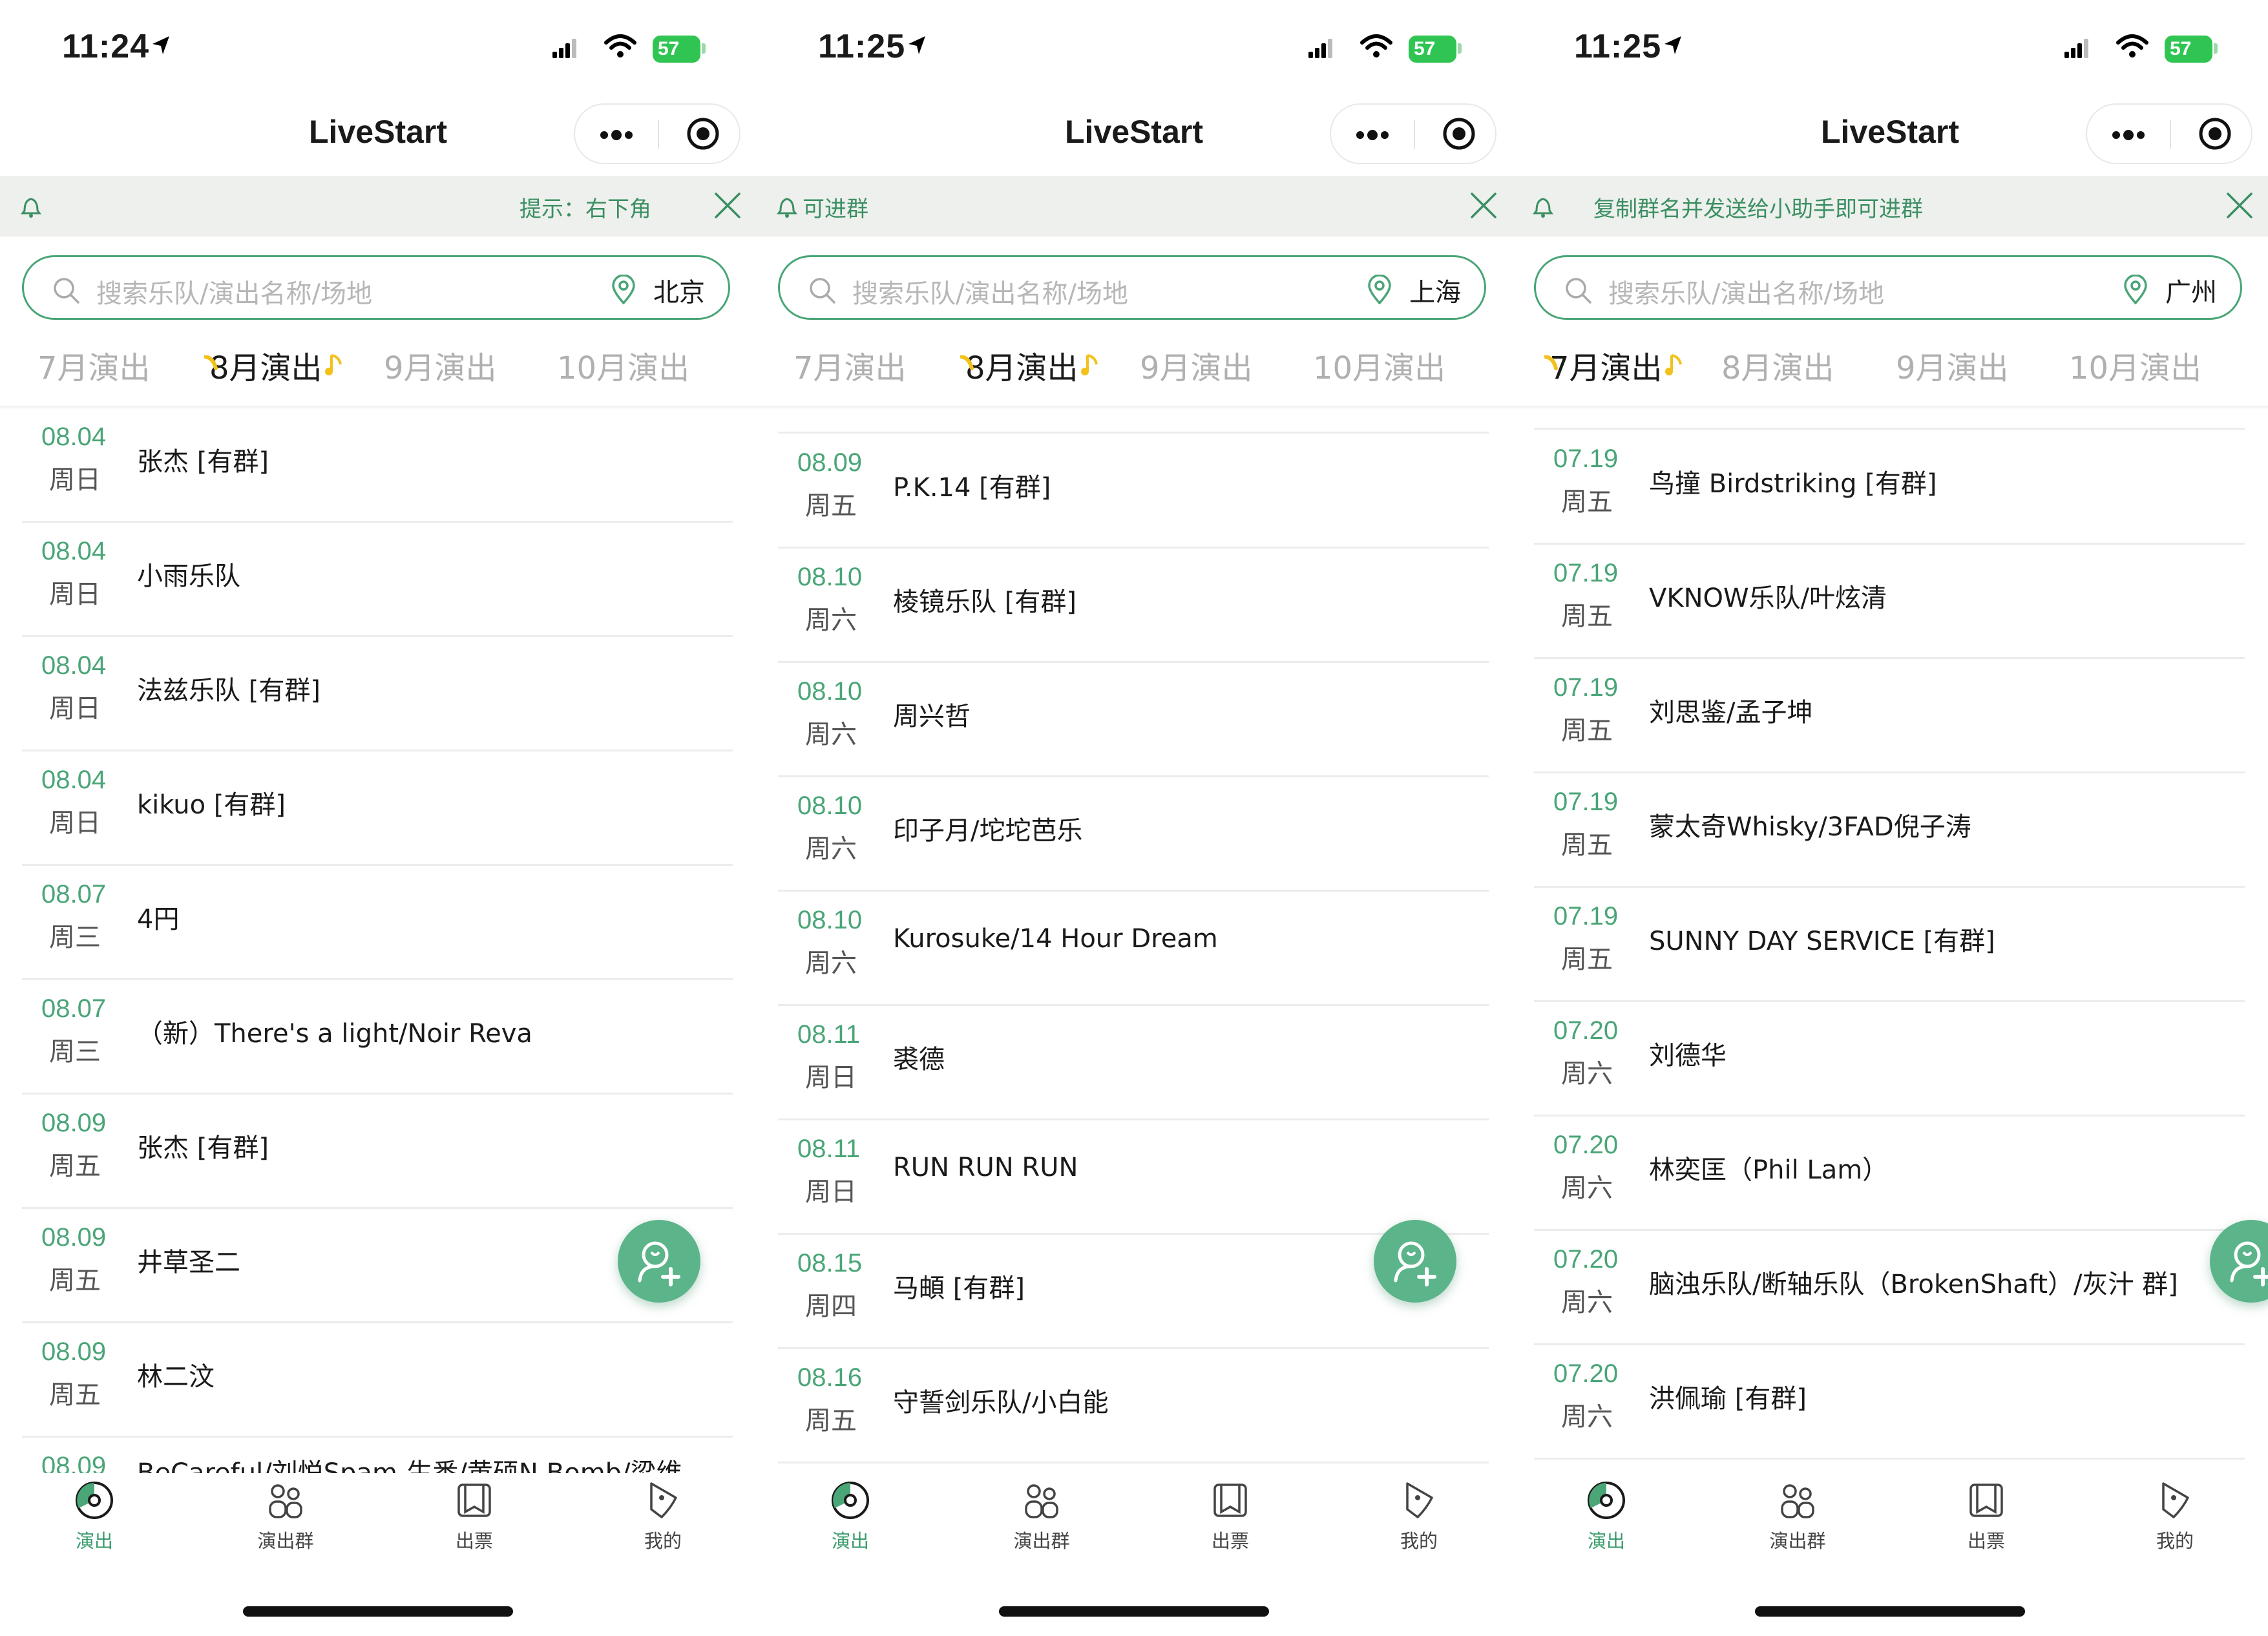 The image size is (2268, 1636). I want to click on event-weekday: 周五, so click(1587, 731).